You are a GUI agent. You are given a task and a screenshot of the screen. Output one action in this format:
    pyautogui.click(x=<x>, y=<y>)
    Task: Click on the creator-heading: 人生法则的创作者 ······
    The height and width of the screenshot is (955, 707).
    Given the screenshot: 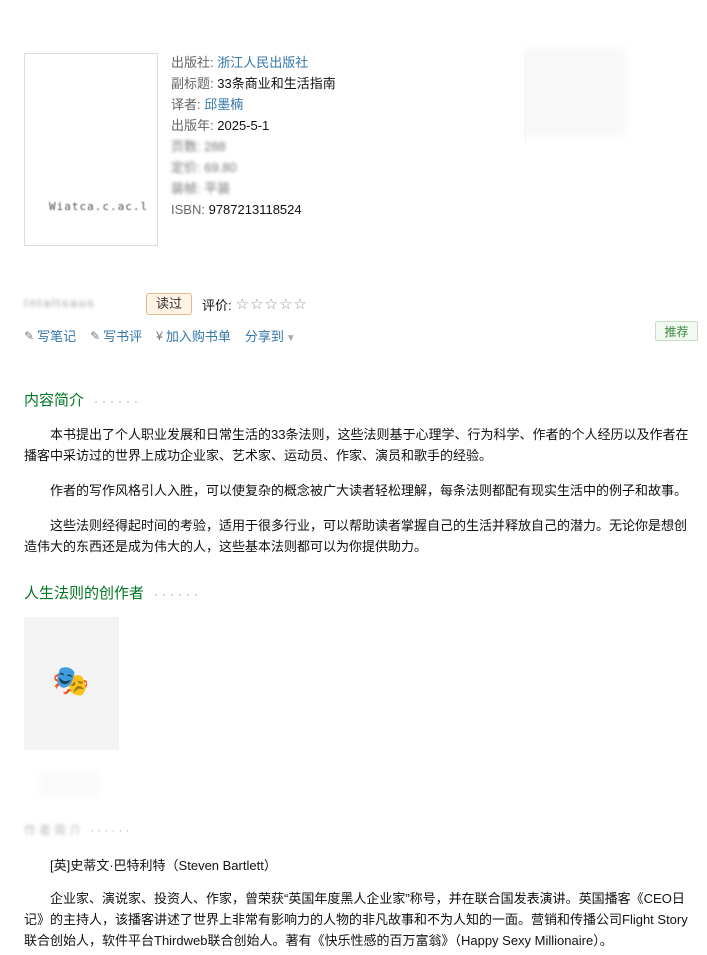 What is the action you would take?
    pyautogui.click(x=113, y=592)
    